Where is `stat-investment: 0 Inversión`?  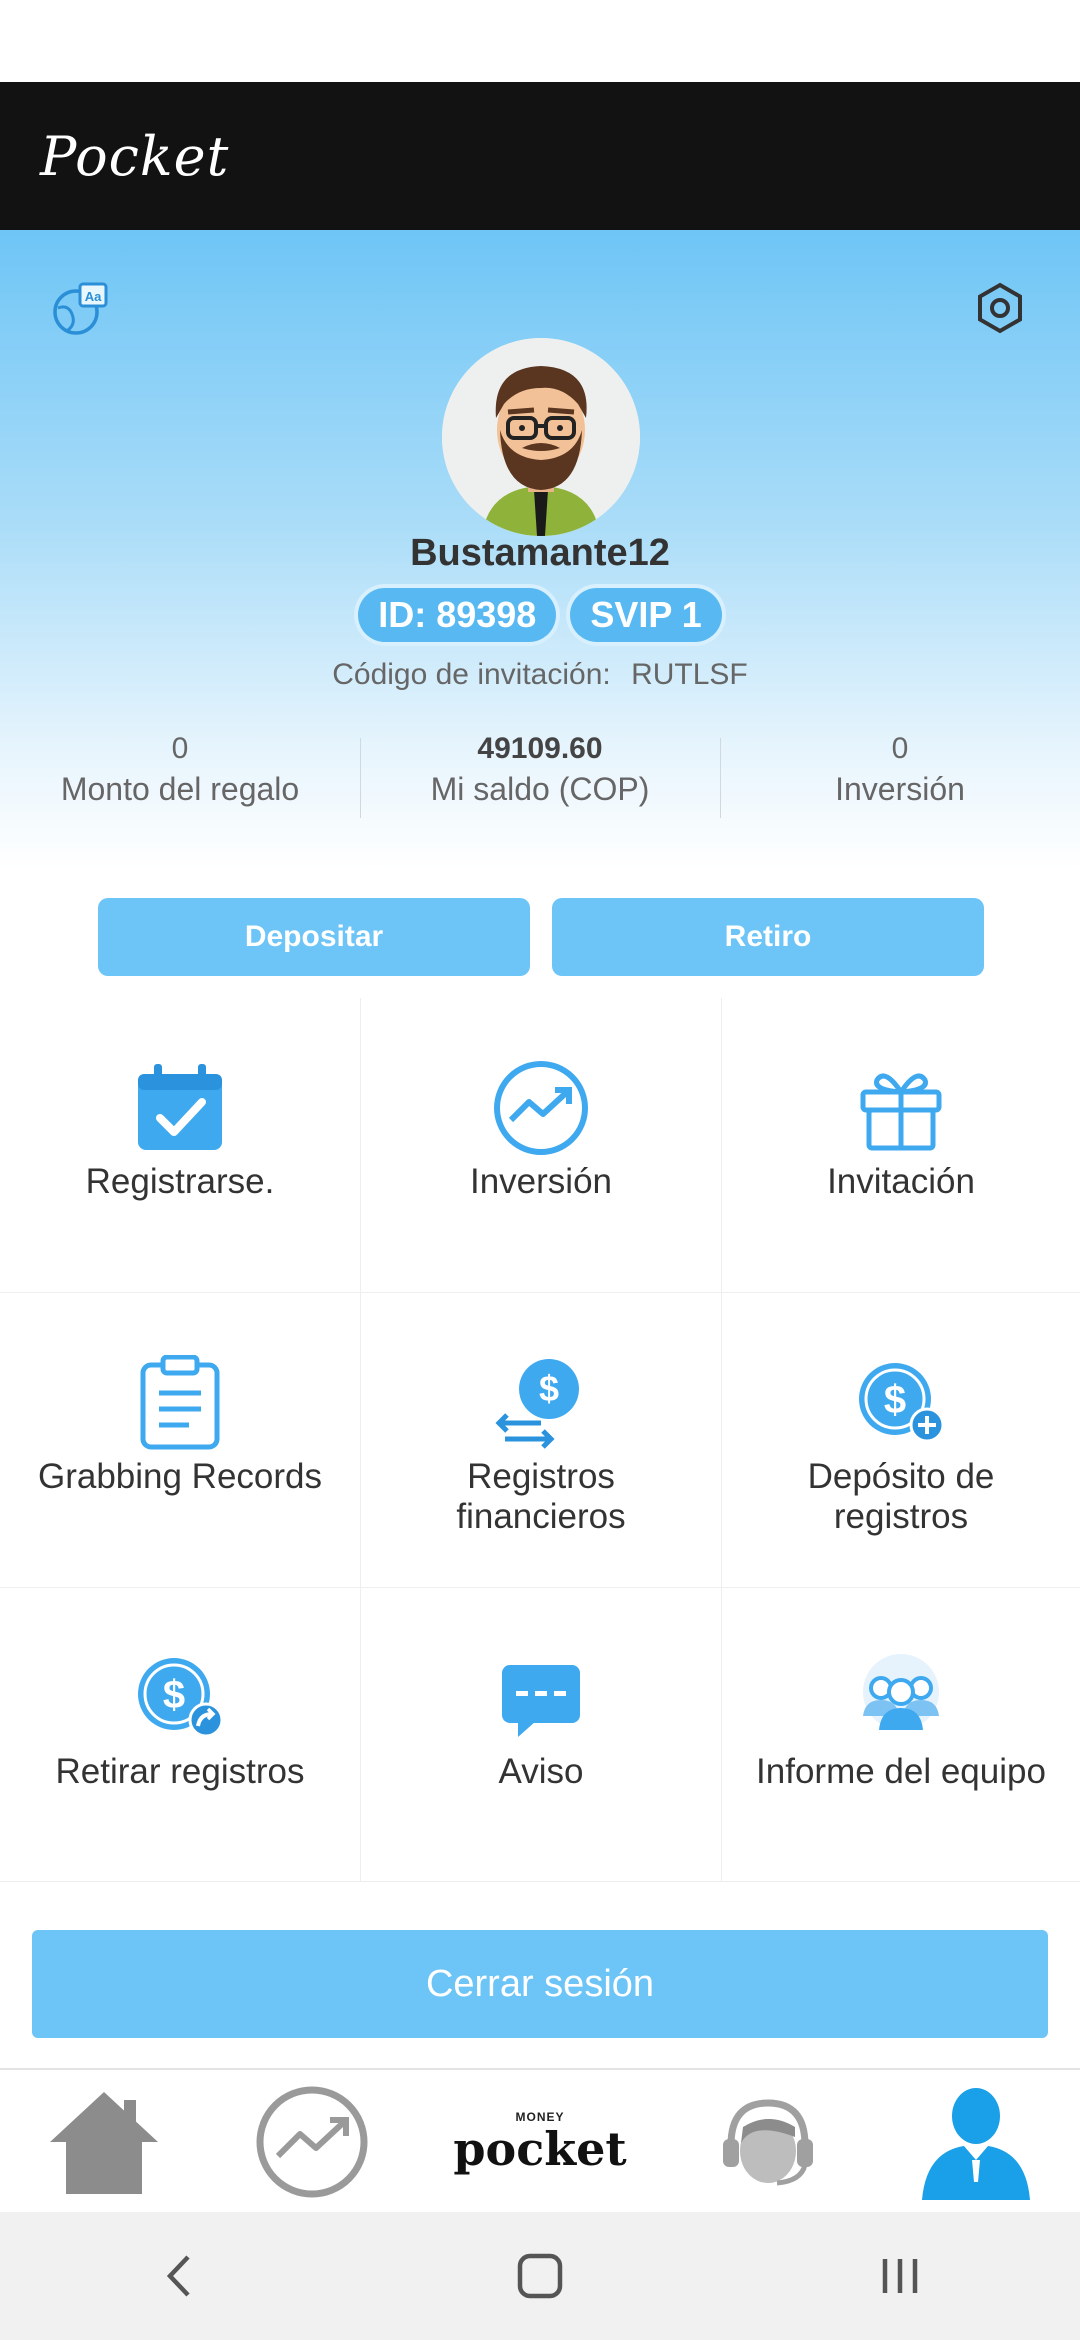 stat-investment: 0 Inversión is located at coordinates (900, 780).